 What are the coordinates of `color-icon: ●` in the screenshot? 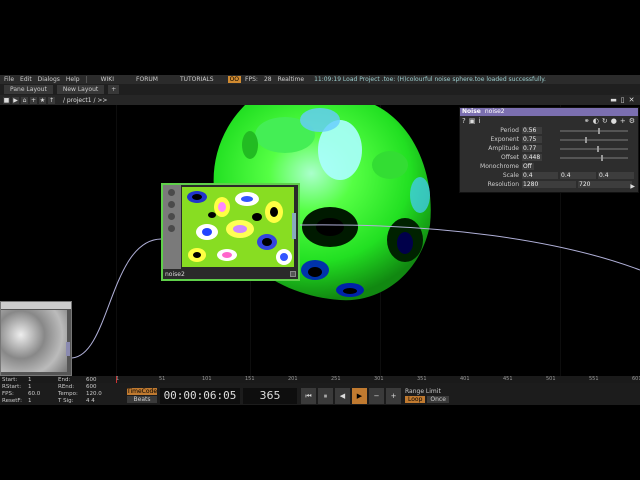 It's located at (614, 121).